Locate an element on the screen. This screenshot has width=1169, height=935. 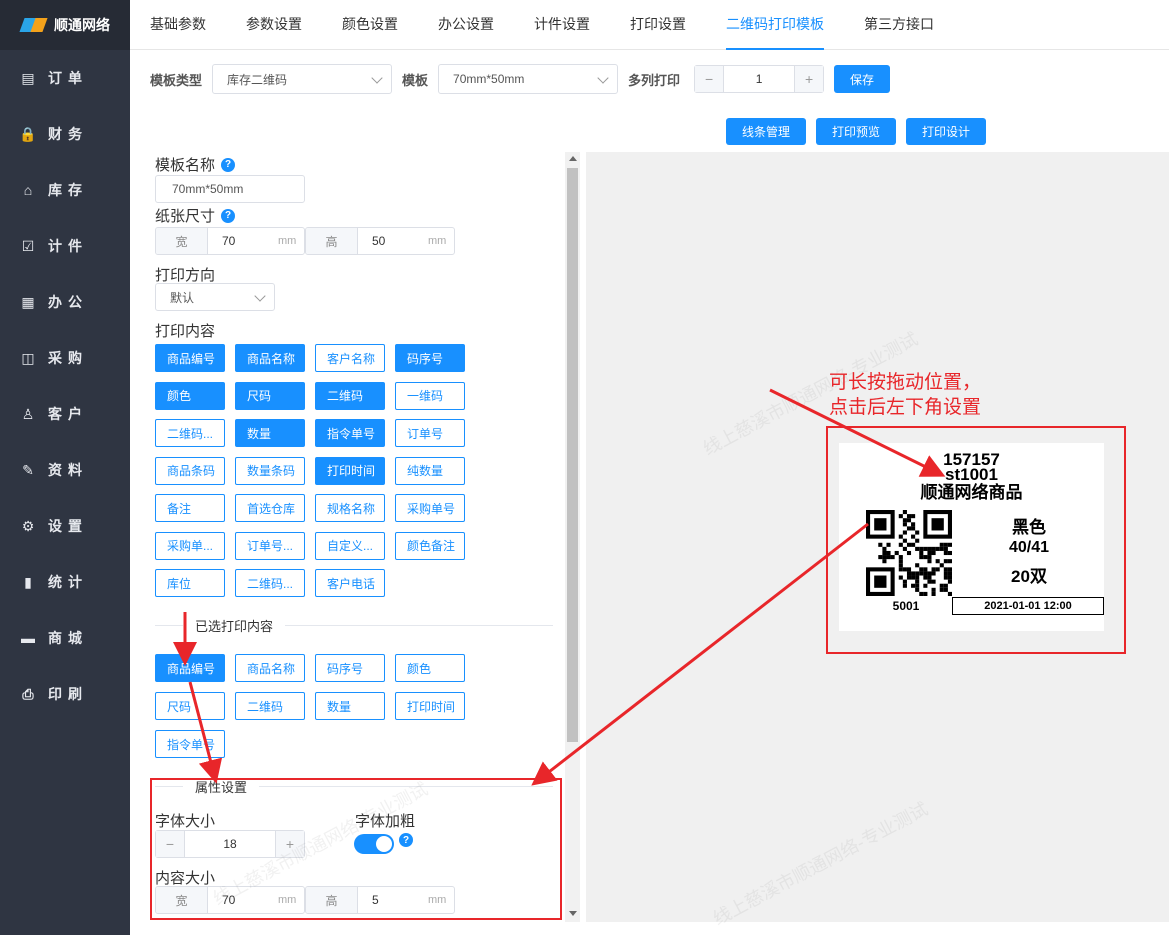
content-chips-chip: 数量 is located at coordinates (270, 433).